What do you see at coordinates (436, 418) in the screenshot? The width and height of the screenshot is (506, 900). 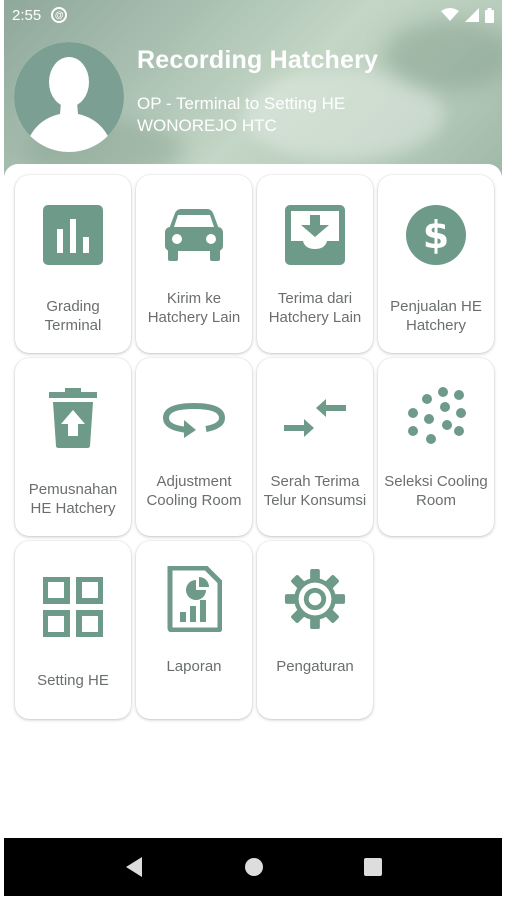 I see `dots-grid-icon` at bounding box center [436, 418].